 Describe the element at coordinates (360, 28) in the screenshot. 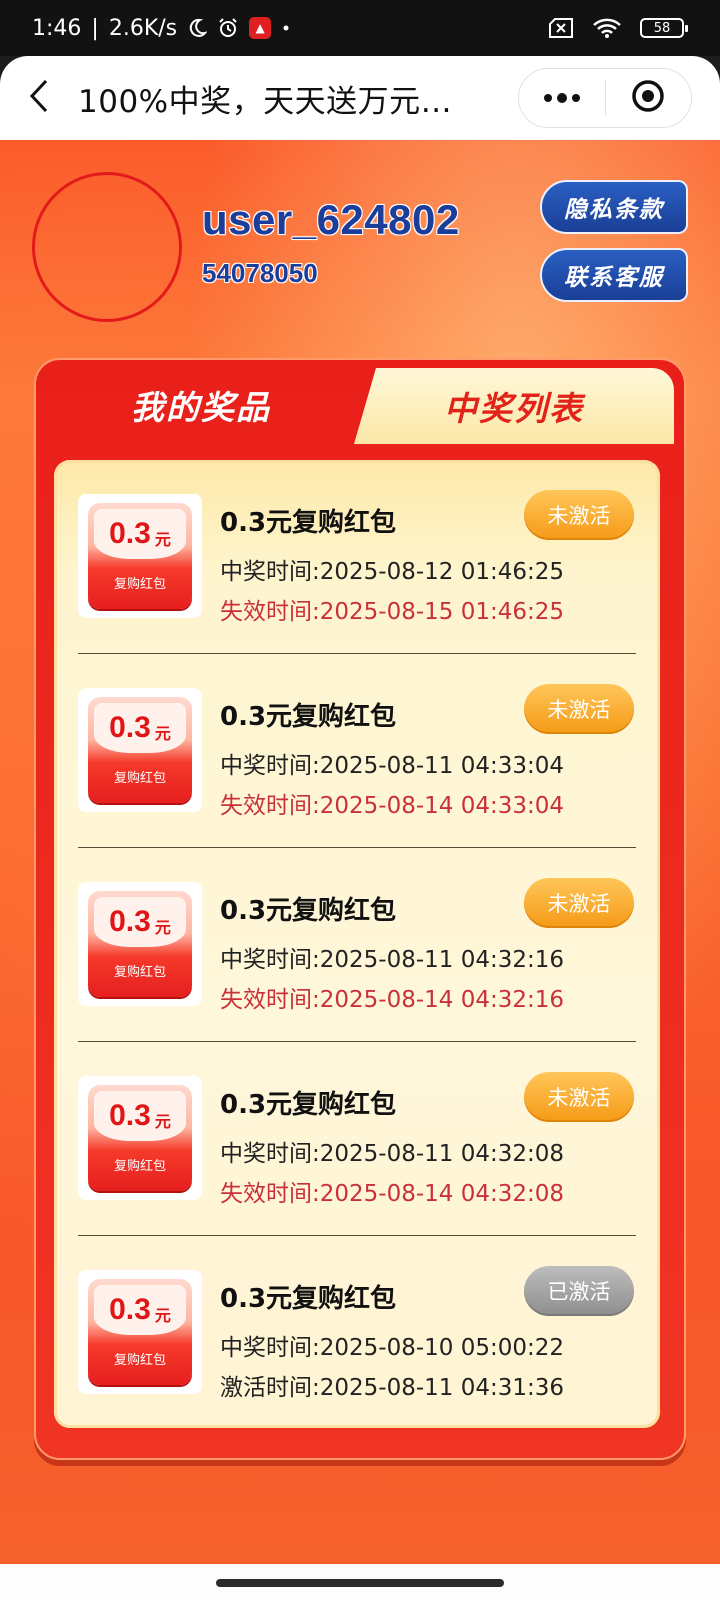

I see `status-bar: 1:46 | 2.6K/s ▲ 58` at that location.